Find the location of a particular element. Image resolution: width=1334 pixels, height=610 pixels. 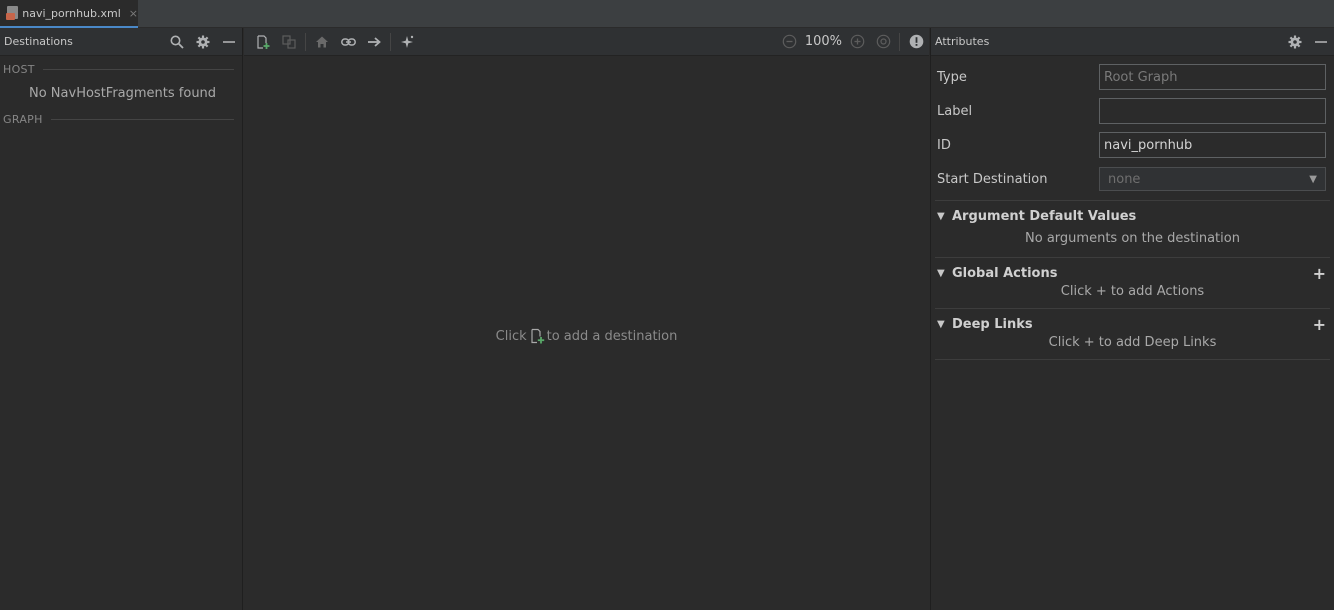

tab-label: navi_pornhub.xml is located at coordinates (71, 13).